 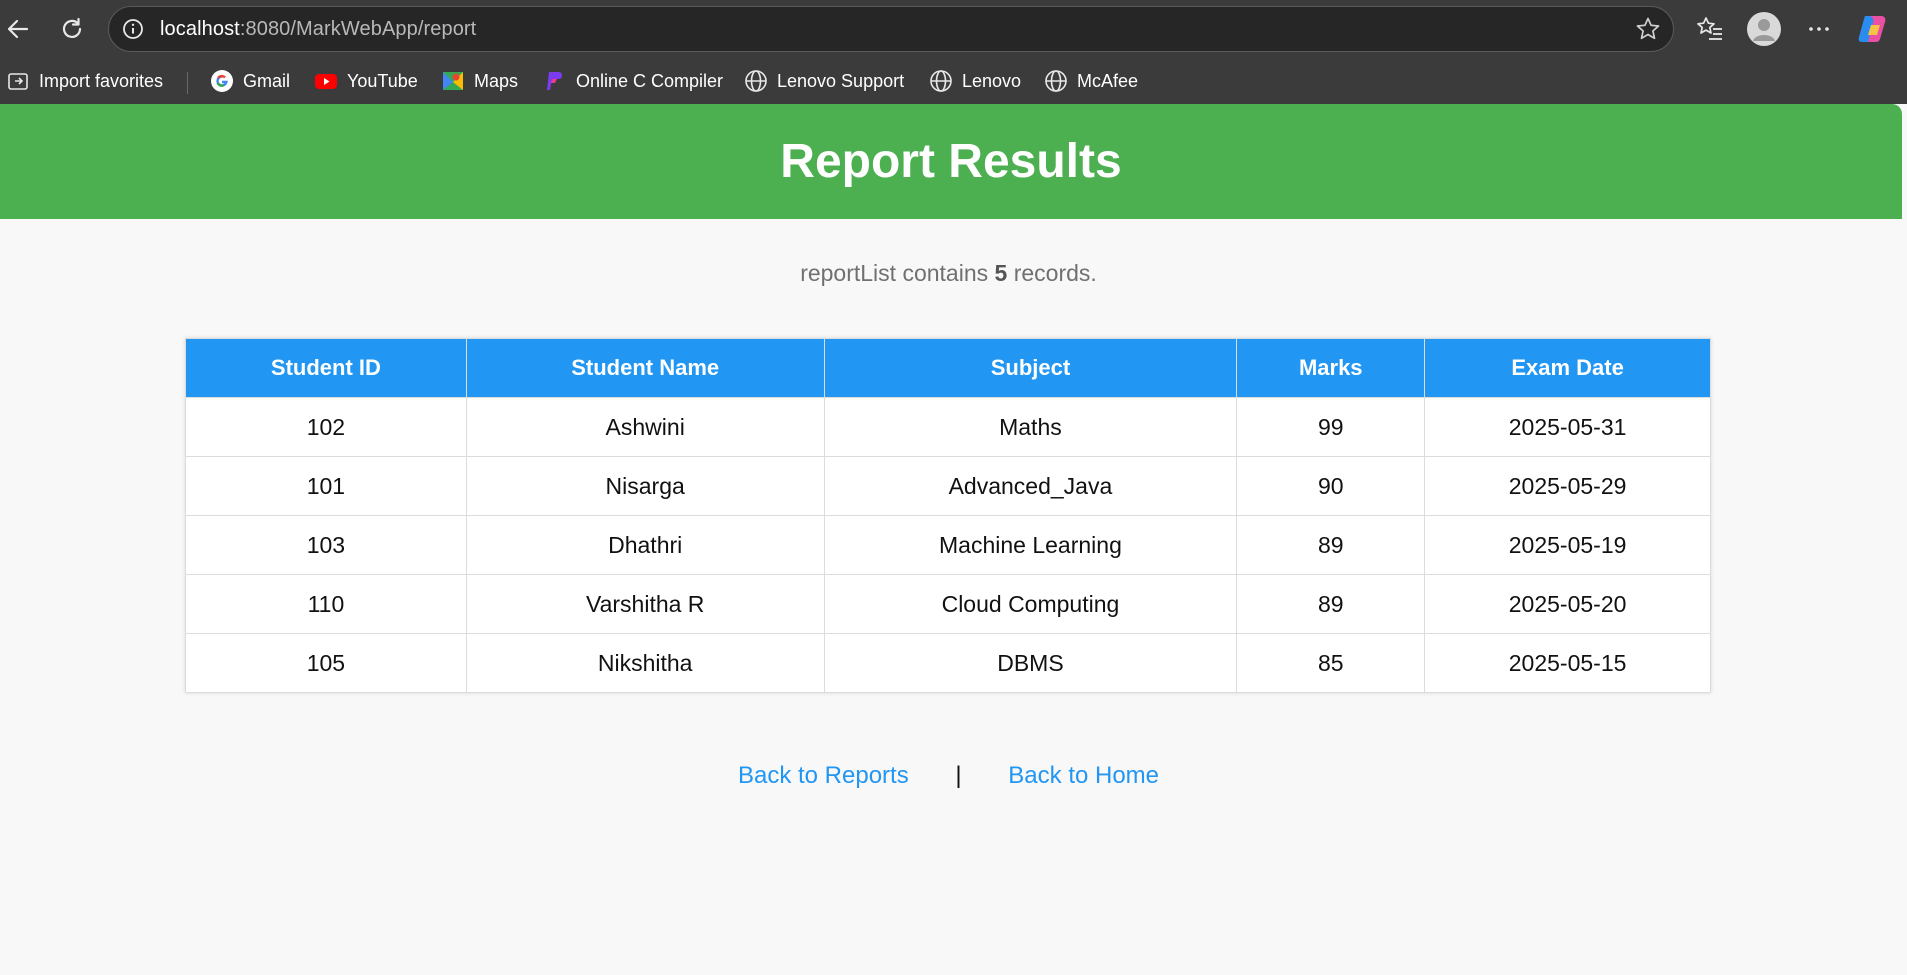 I want to click on arrow-left-icon, so click(x=18, y=29).